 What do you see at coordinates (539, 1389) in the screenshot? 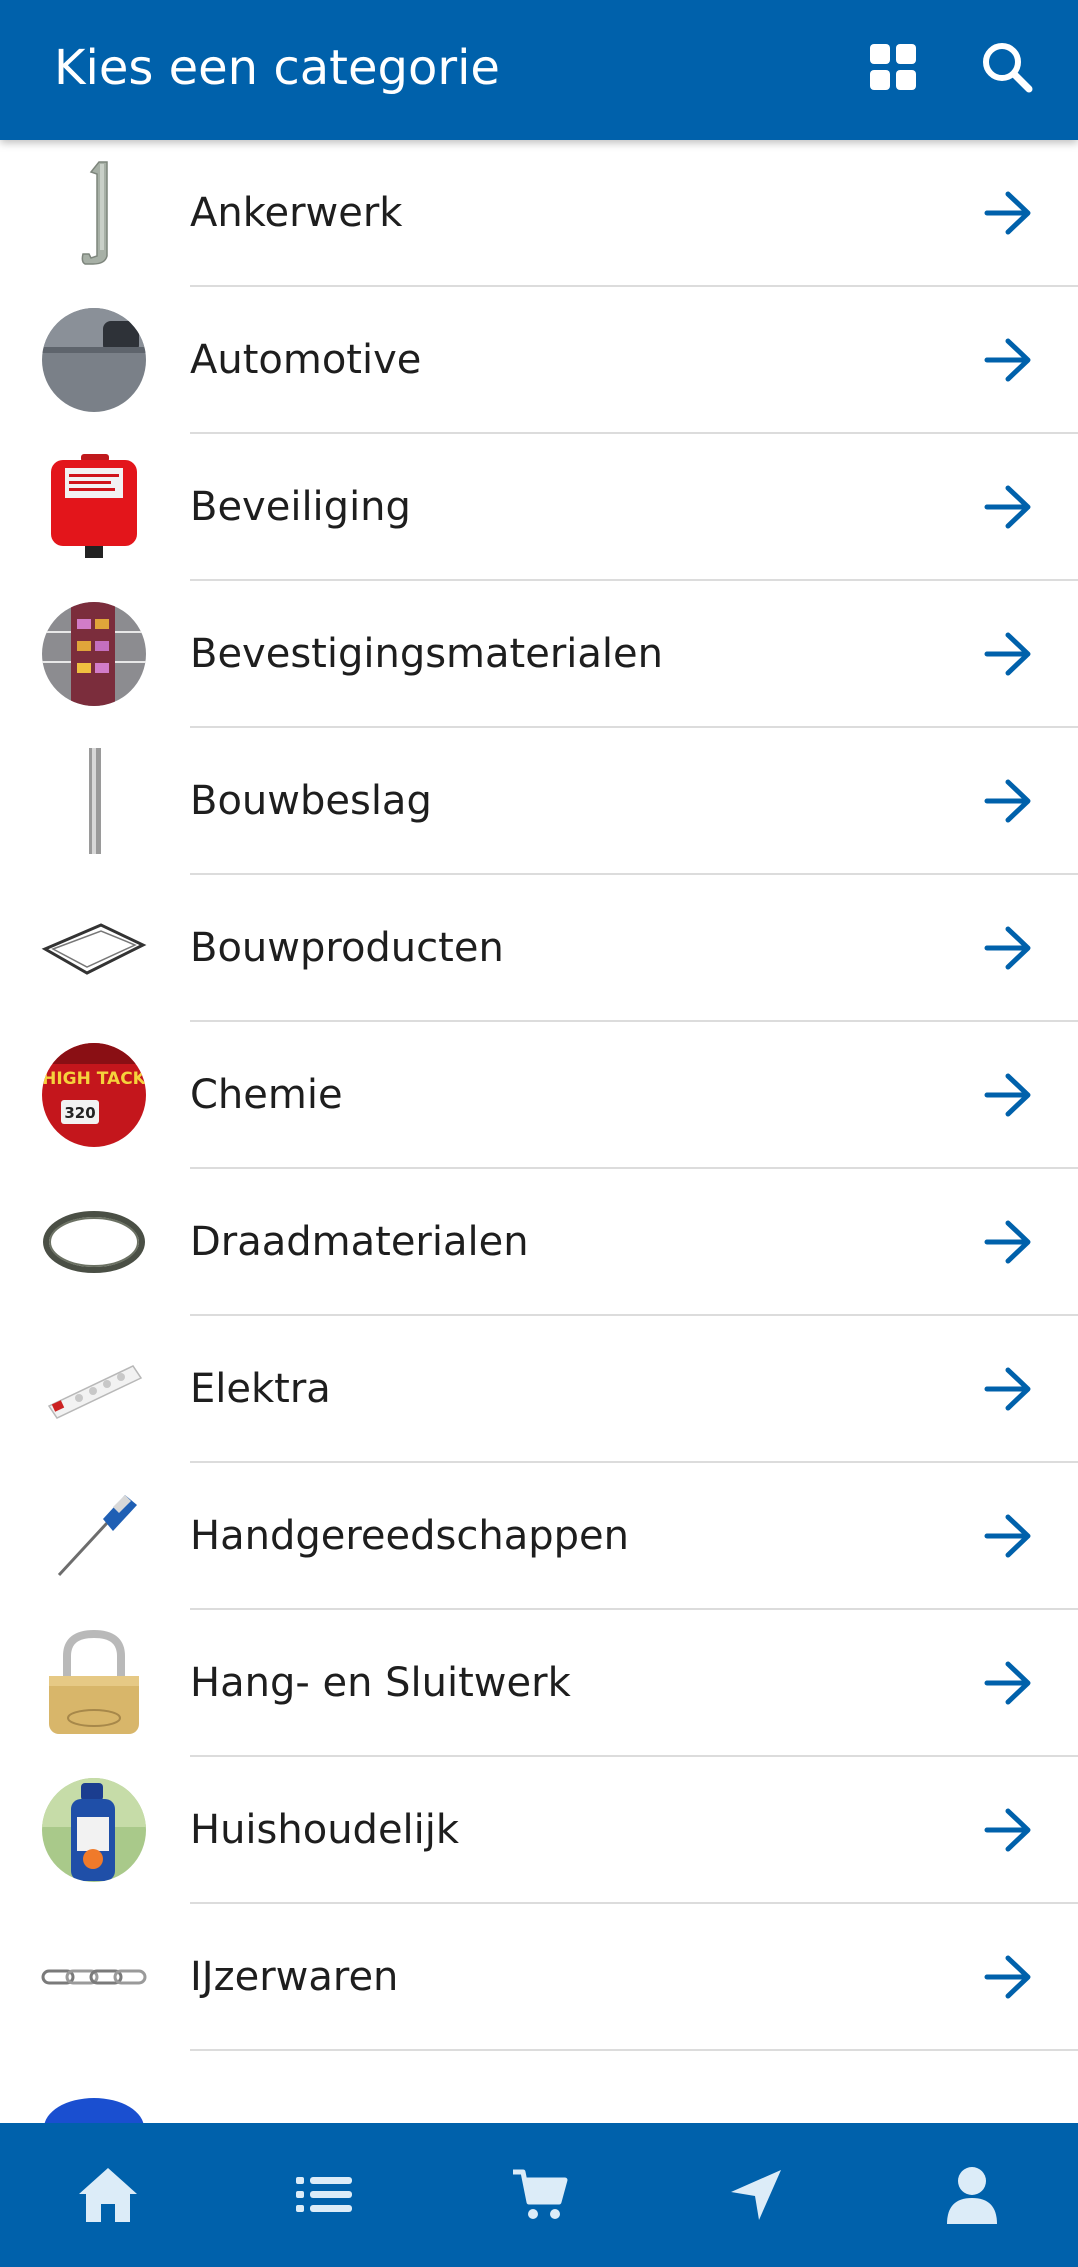
I see `category-item-elektra: Elektra` at bounding box center [539, 1389].